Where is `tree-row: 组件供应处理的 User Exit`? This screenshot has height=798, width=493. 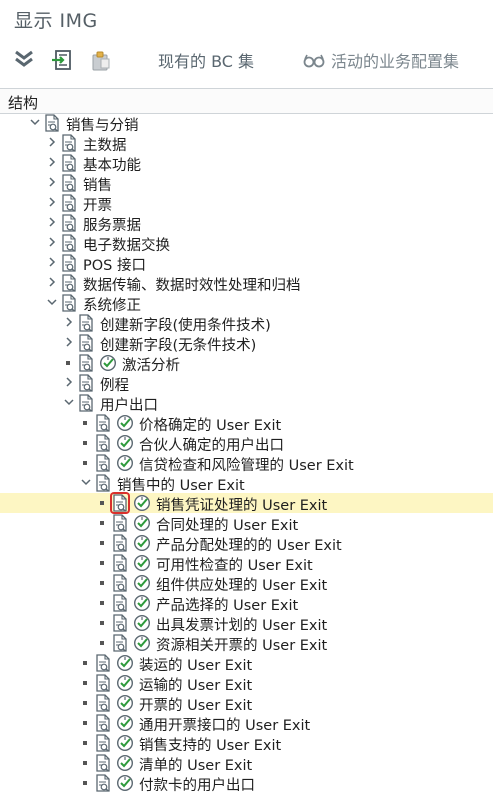
tree-row: 组件供应处理的 User Exit is located at coordinates (246, 584).